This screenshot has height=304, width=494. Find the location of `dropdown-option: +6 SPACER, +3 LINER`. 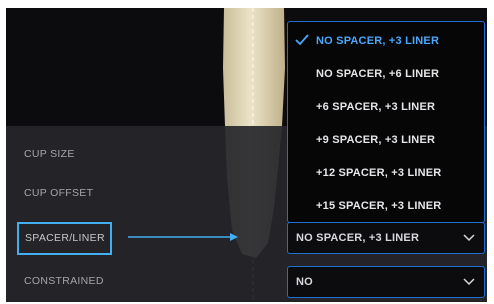

dropdown-option: +6 SPACER, +3 LINER is located at coordinates (385, 107).